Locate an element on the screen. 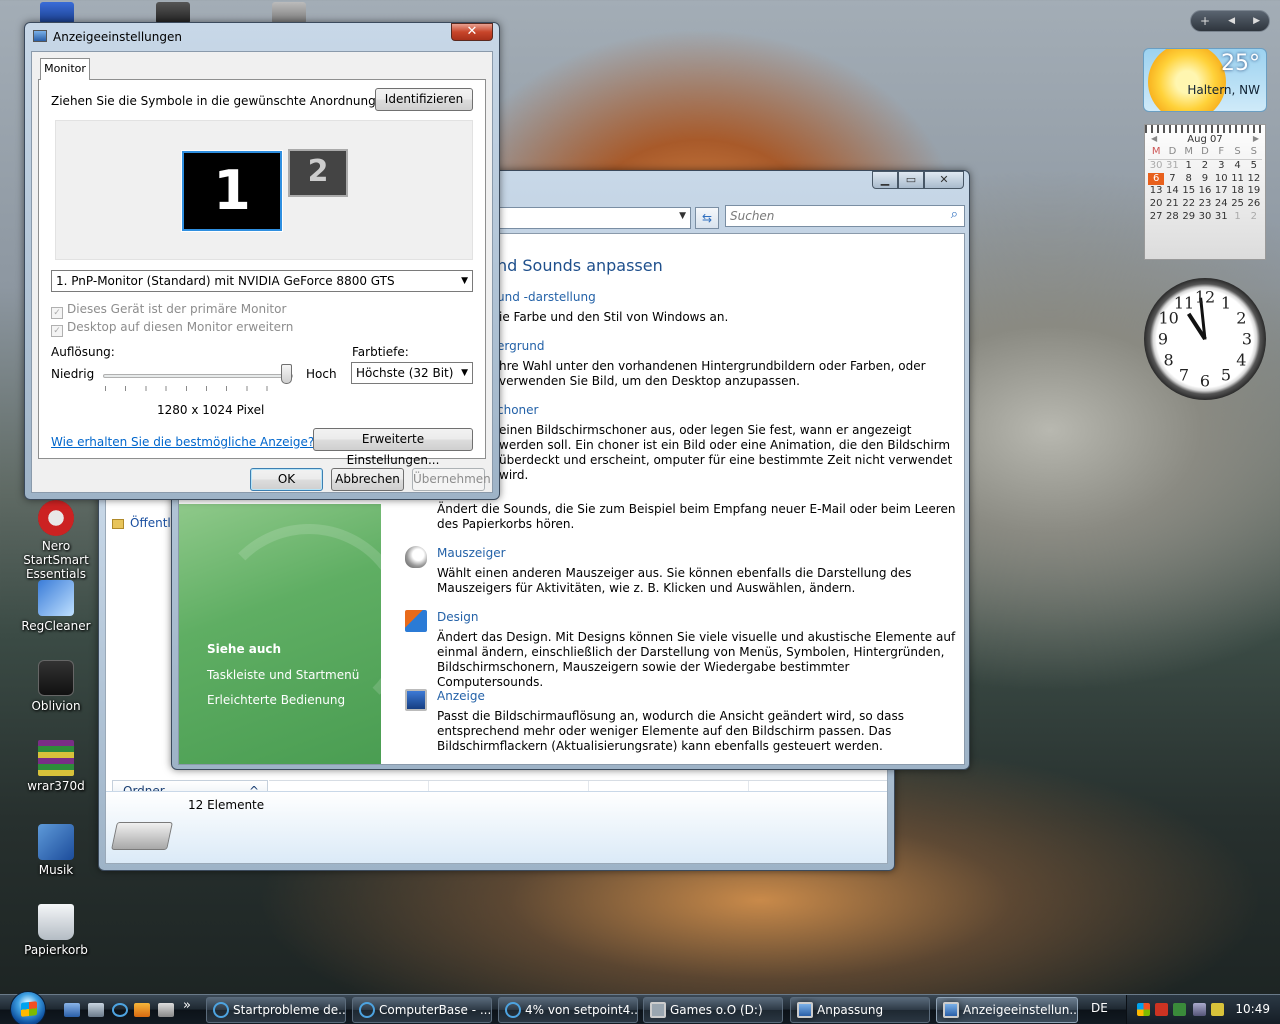 The width and height of the screenshot is (1280, 1024). apply-button: Übernehmen is located at coordinates (451, 479).